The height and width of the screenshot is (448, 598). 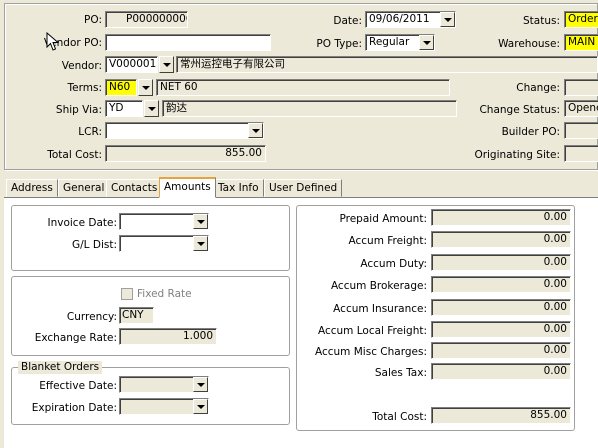 I want to click on change-status-field: Opene, so click(x=581, y=108).